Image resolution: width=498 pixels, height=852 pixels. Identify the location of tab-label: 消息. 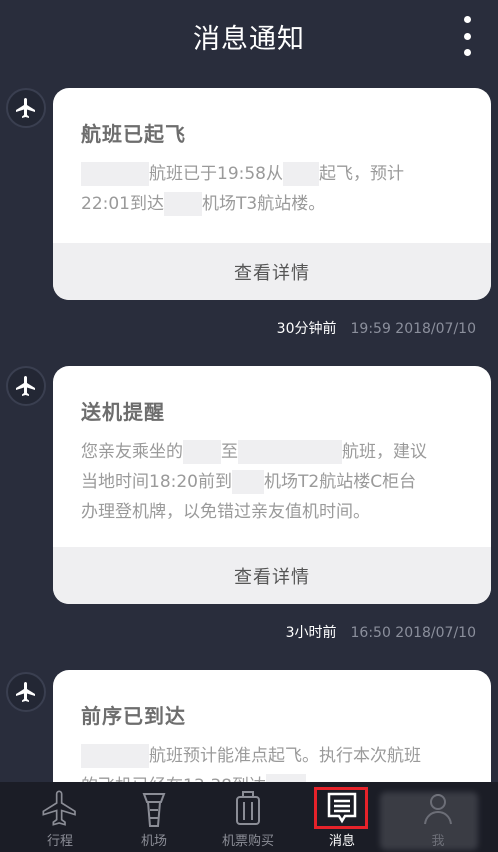
(341, 841).